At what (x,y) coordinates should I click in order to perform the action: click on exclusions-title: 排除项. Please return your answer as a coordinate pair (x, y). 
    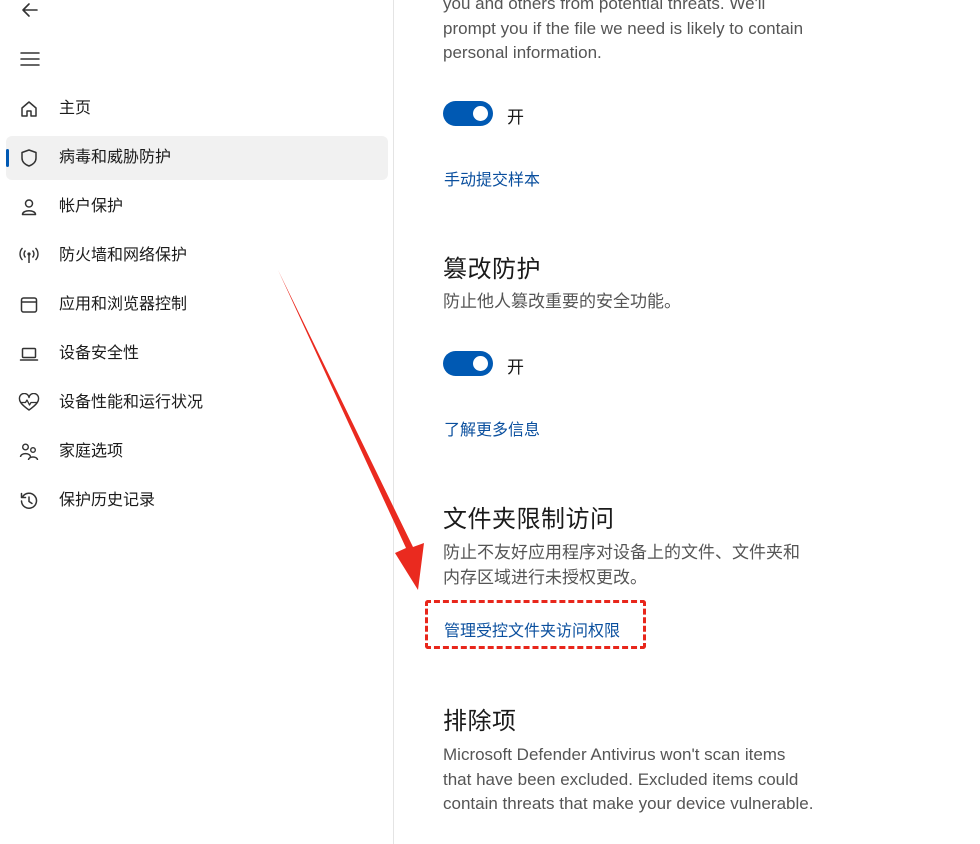
    Looking at the image, I should click on (480, 721).